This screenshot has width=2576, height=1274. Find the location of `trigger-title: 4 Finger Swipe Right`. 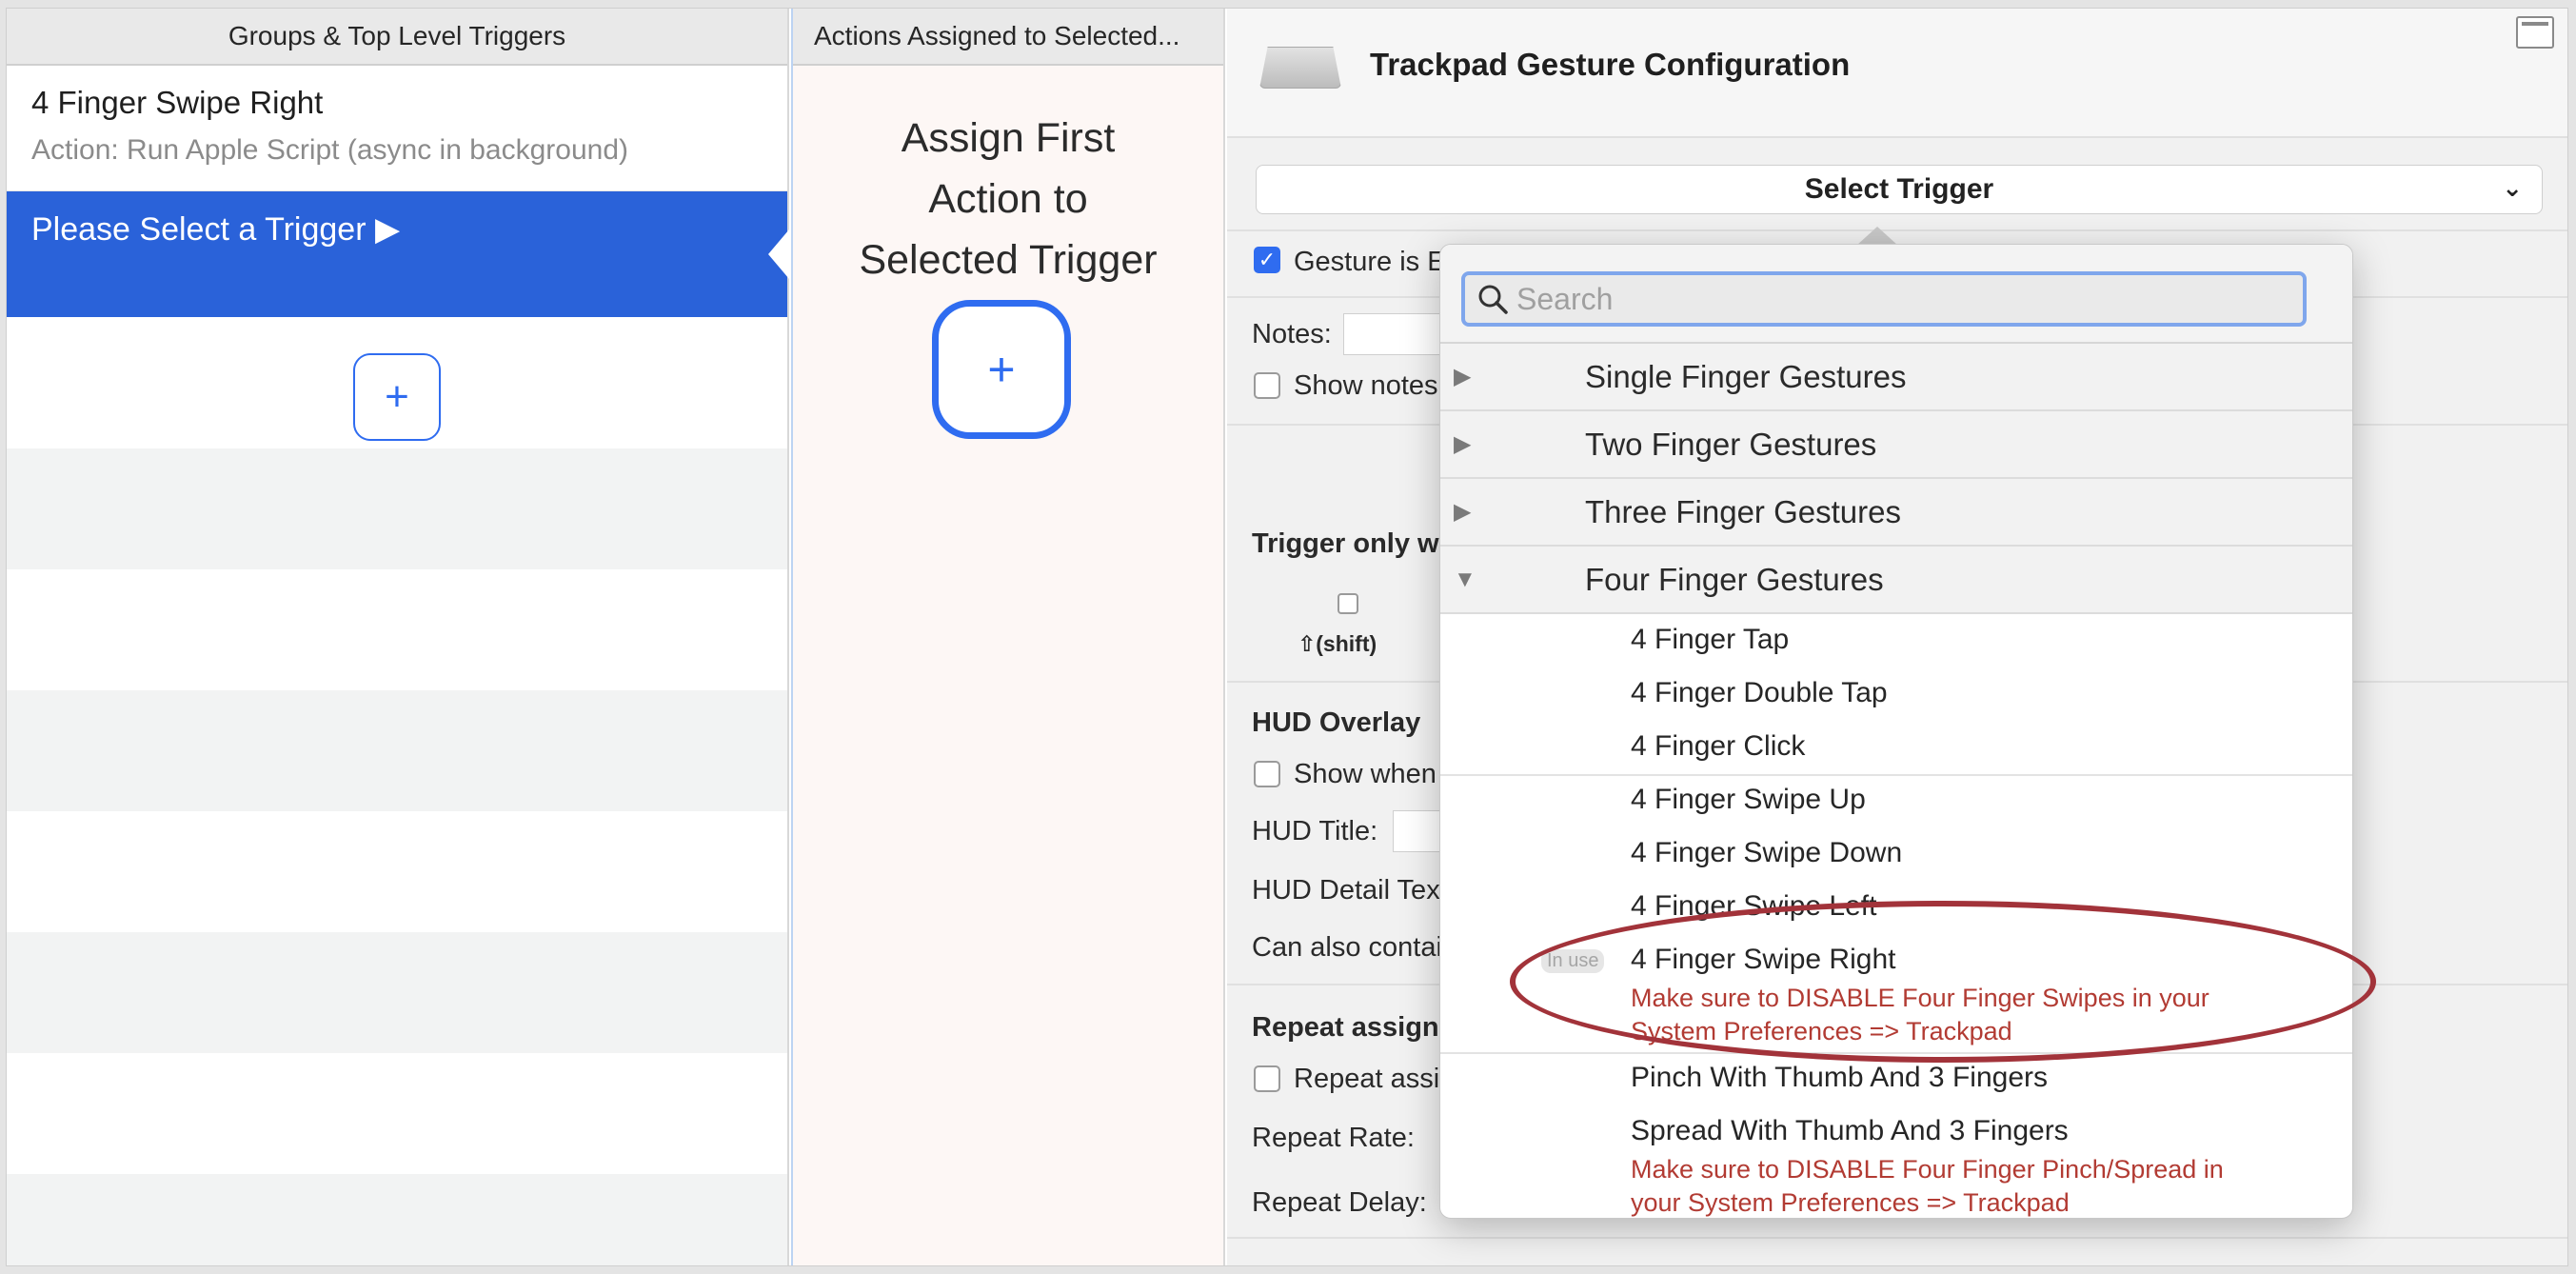

trigger-title: 4 Finger Swipe Right is located at coordinates (177, 103).